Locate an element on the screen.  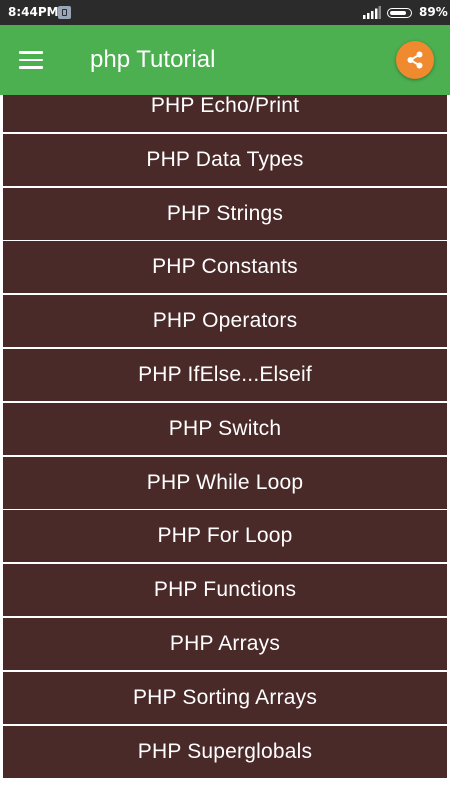
cell-signal-icon is located at coordinates (372, 12).